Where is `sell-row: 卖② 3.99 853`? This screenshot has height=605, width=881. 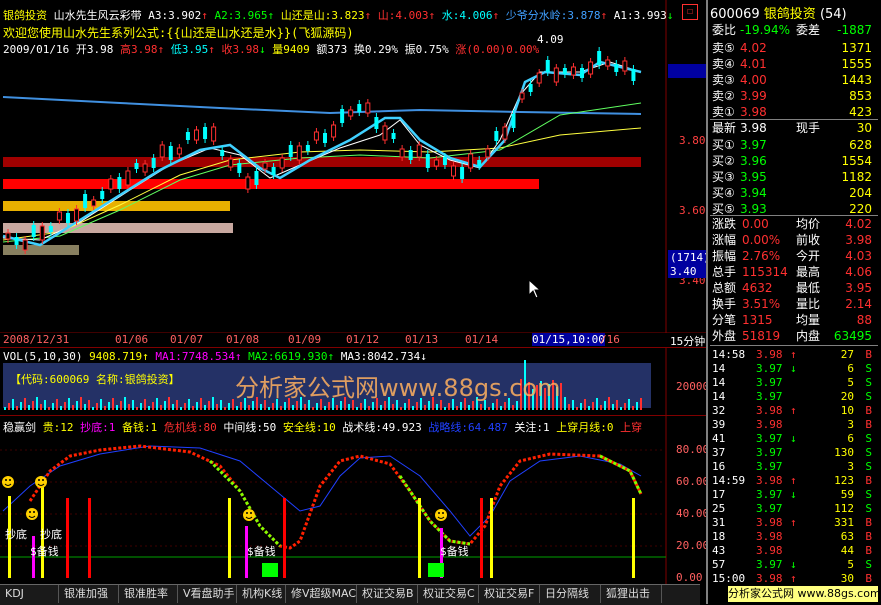 sell-row: 卖② 3.99 853 is located at coordinates (795, 96).